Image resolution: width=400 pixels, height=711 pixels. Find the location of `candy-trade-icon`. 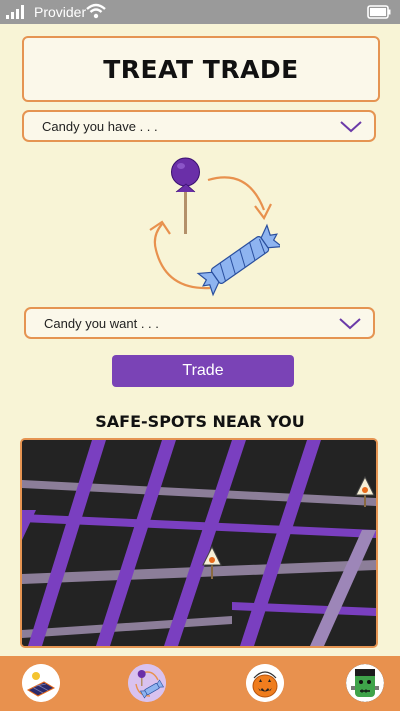

candy-trade-icon is located at coordinates (147, 683).